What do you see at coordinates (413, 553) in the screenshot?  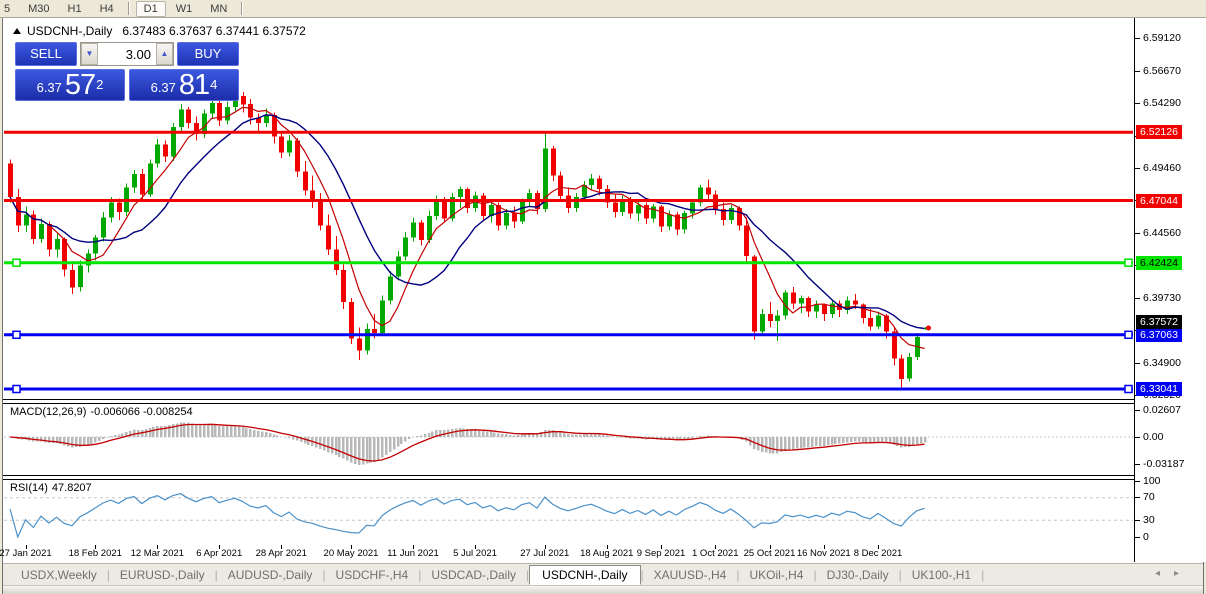 I see `date-axis-label: 11 Jun 2021` at bounding box center [413, 553].